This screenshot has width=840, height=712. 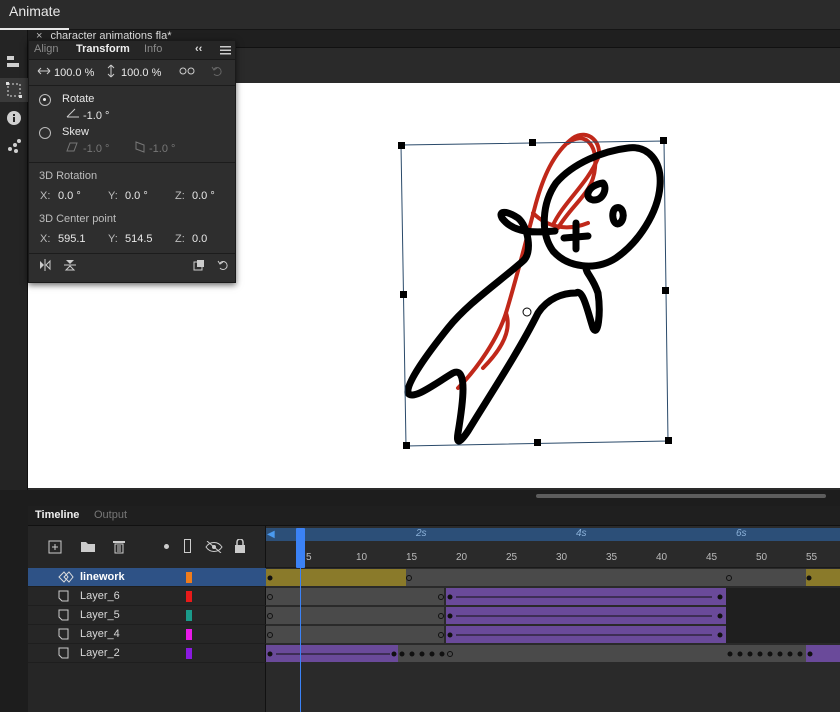 I want to click on transform-bounding-box, so click(x=535, y=293).